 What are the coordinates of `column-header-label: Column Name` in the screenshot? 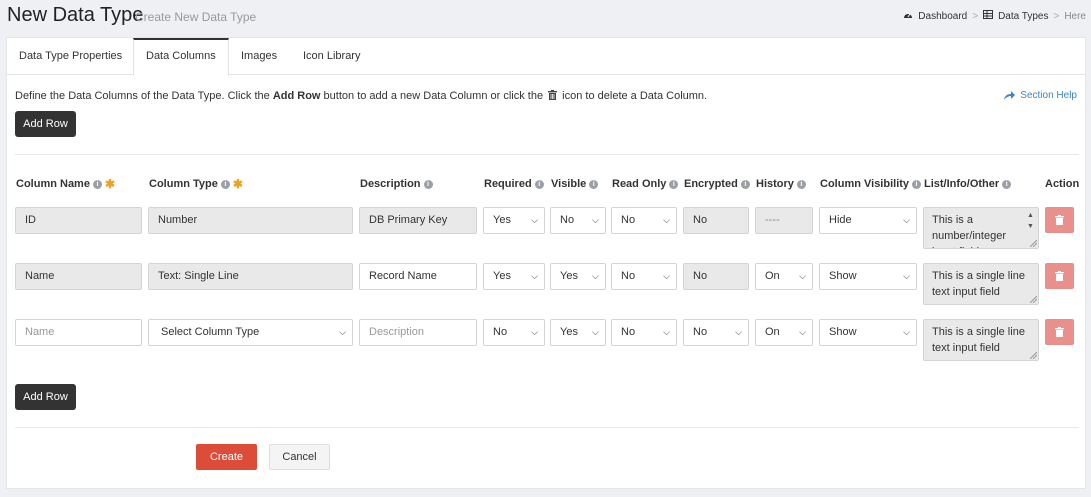 It's located at (53, 184).